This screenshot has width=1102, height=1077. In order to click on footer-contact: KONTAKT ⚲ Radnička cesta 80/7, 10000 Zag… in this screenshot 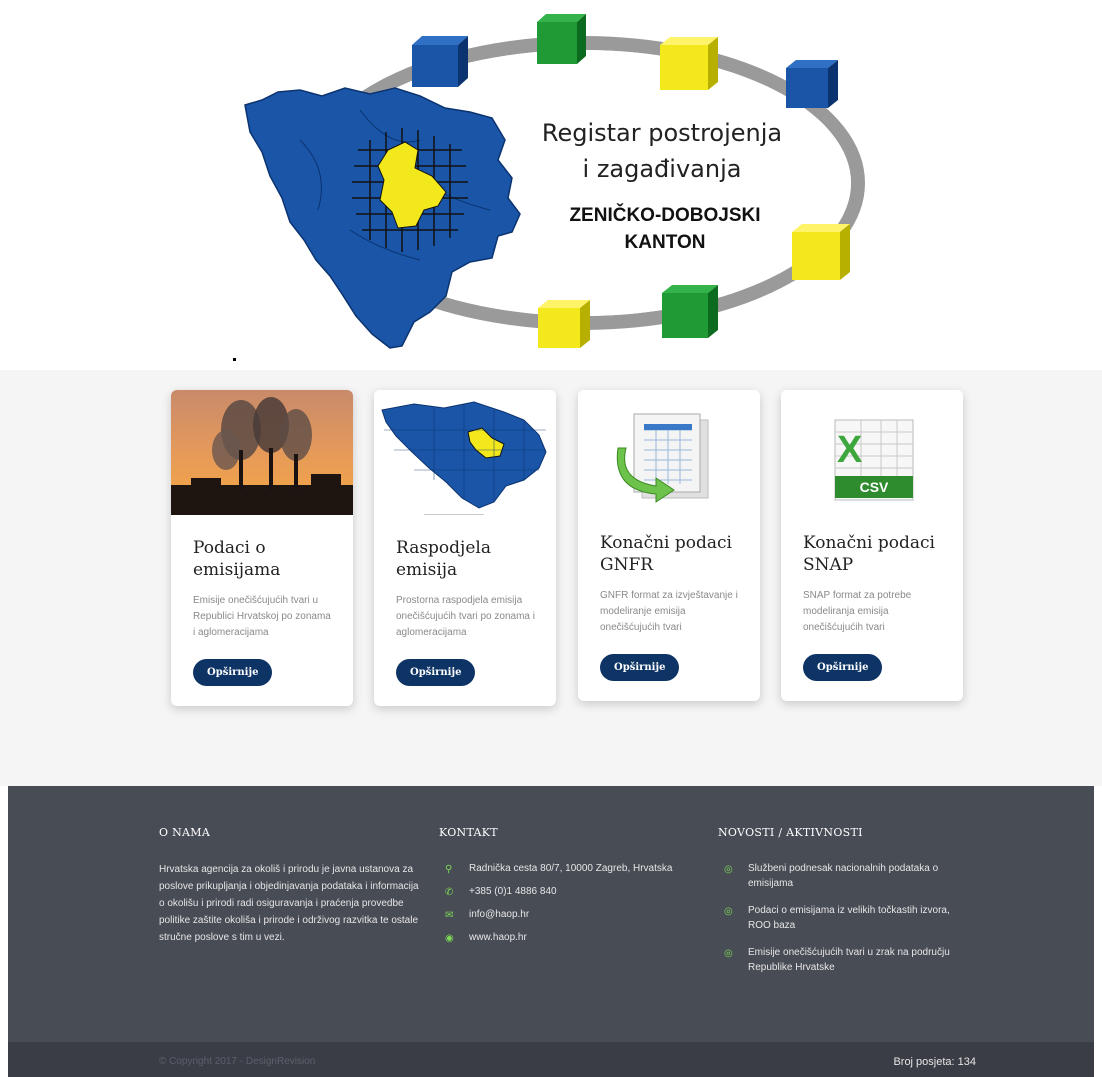, I will do `click(574, 889)`.